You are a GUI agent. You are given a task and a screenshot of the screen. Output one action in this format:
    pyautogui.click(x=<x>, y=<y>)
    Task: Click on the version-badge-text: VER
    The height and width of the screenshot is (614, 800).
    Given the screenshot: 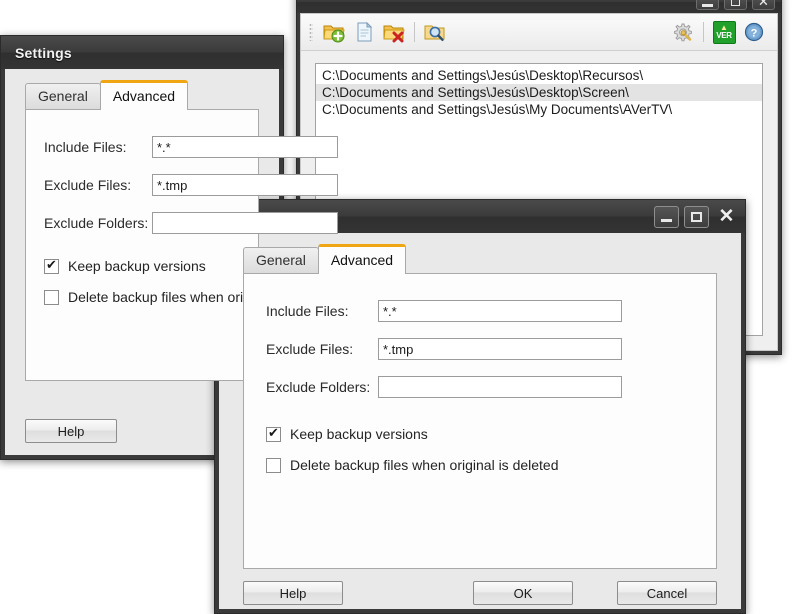 What is the action you would take?
    pyautogui.click(x=724, y=35)
    